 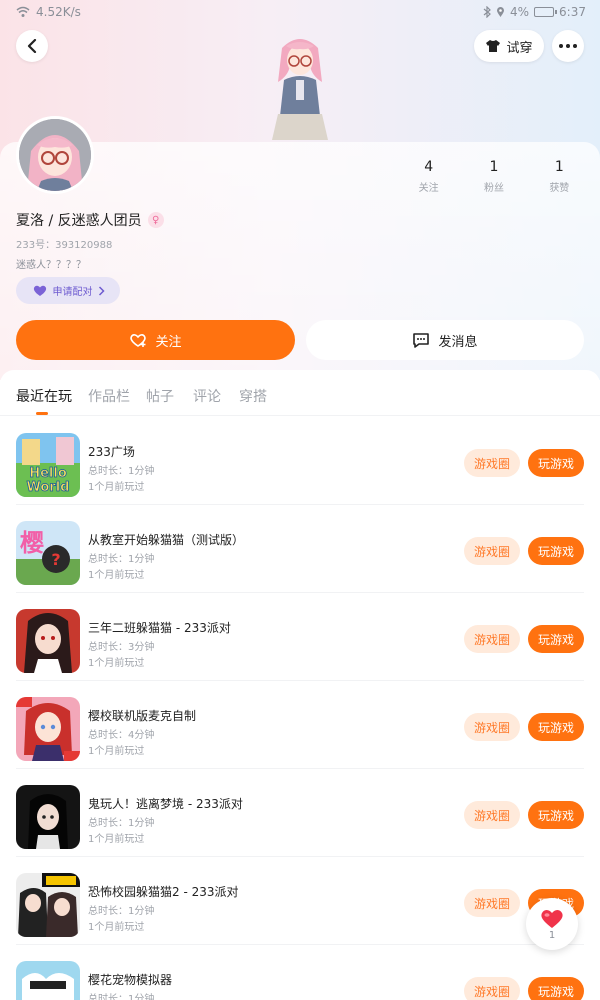 I want to click on game-list-item: 恐怖校园躲猫猫2 - 233派对 总时长：1分钟 1个月前玩过 游戏圈 玩游戏, so click(x=300, y=901).